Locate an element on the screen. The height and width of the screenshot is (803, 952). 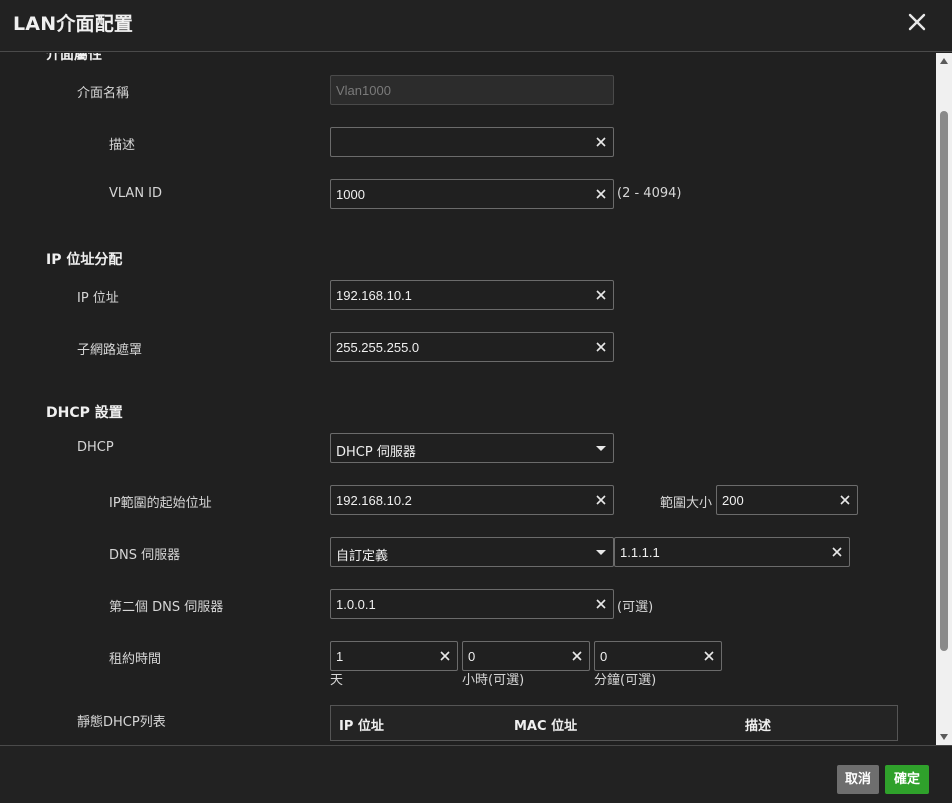
dns-mode-value: 自訂定義 is located at coordinates (362, 556).